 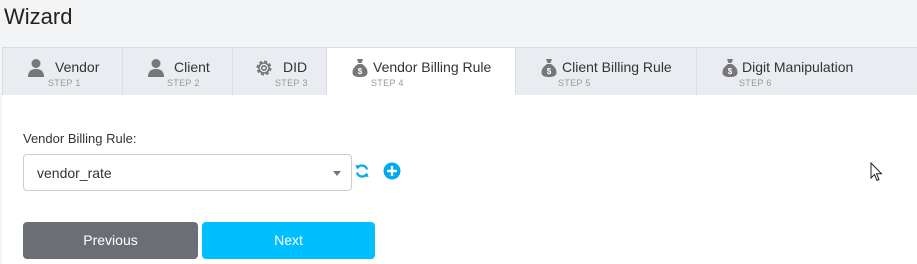 I want to click on tab-client: Client STEP 2, so click(x=178, y=71).